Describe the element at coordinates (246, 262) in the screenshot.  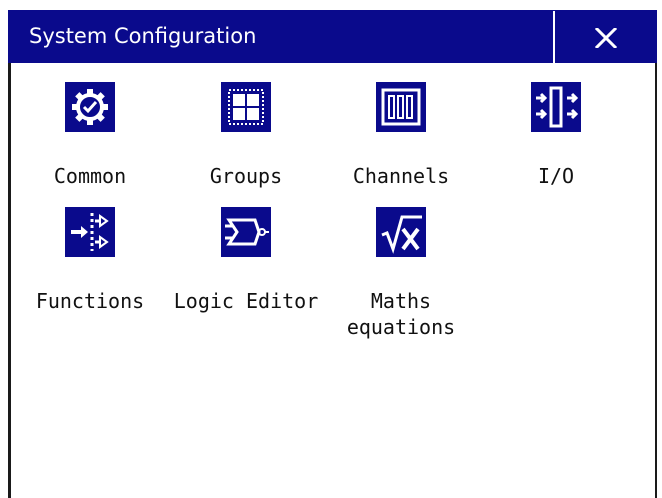
I see `tile-logic-editor: Logic Editor` at that location.